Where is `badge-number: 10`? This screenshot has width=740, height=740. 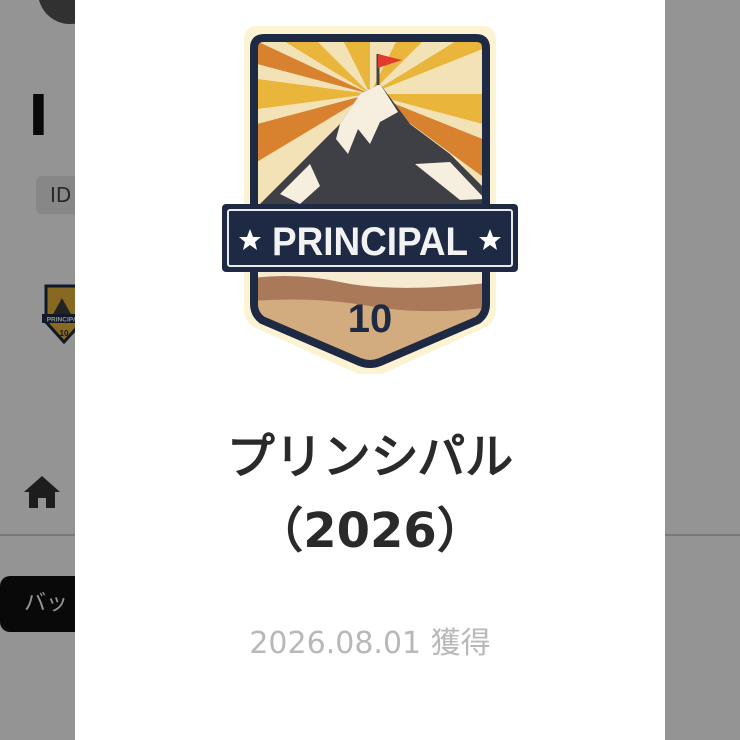
badge-number: 10 is located at coordinates (370, 319).